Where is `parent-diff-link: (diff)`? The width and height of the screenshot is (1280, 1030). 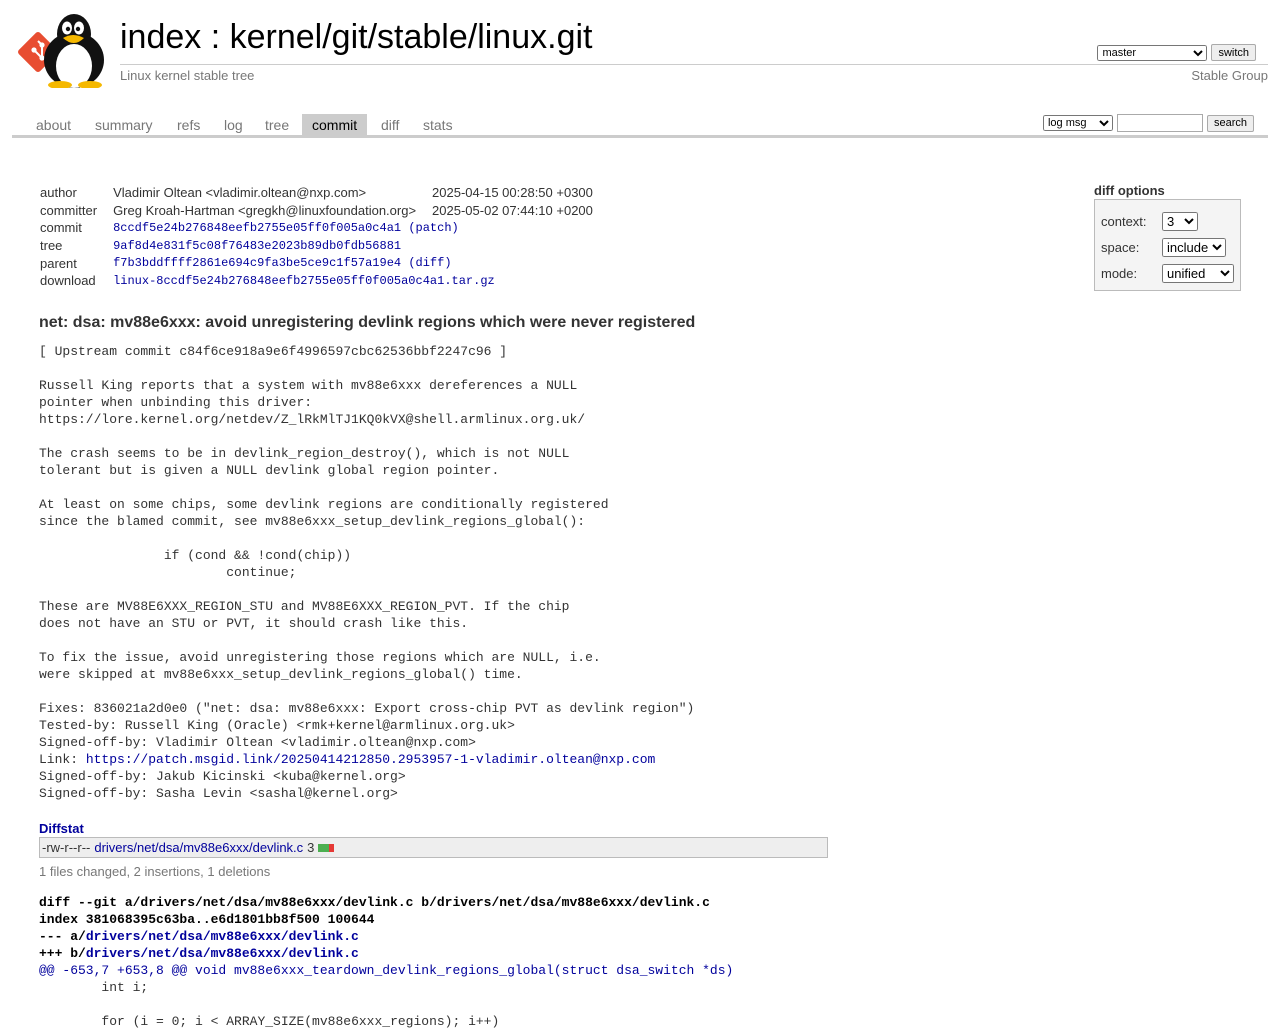
parent-diff-link: (diff) is located at coordinates (429, 263).